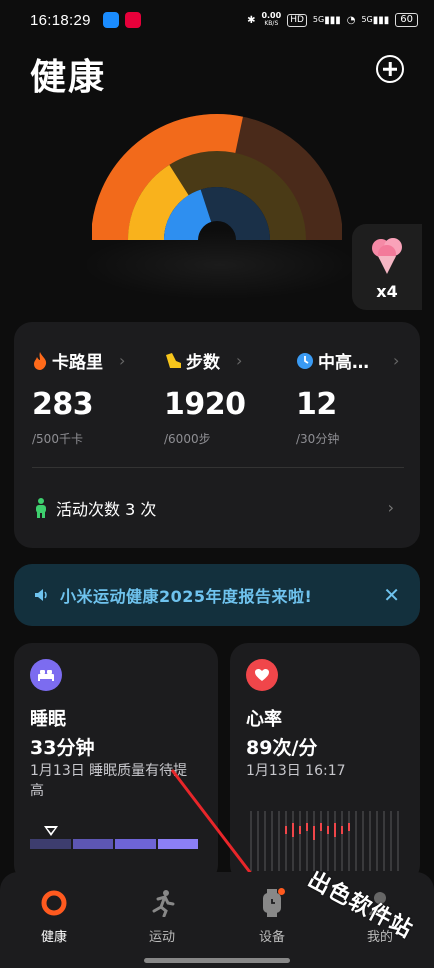  What do you see at coordinates (271, 937) in the screenshot?
I see `nav-label: 设备` at bounding box center [271, 937].